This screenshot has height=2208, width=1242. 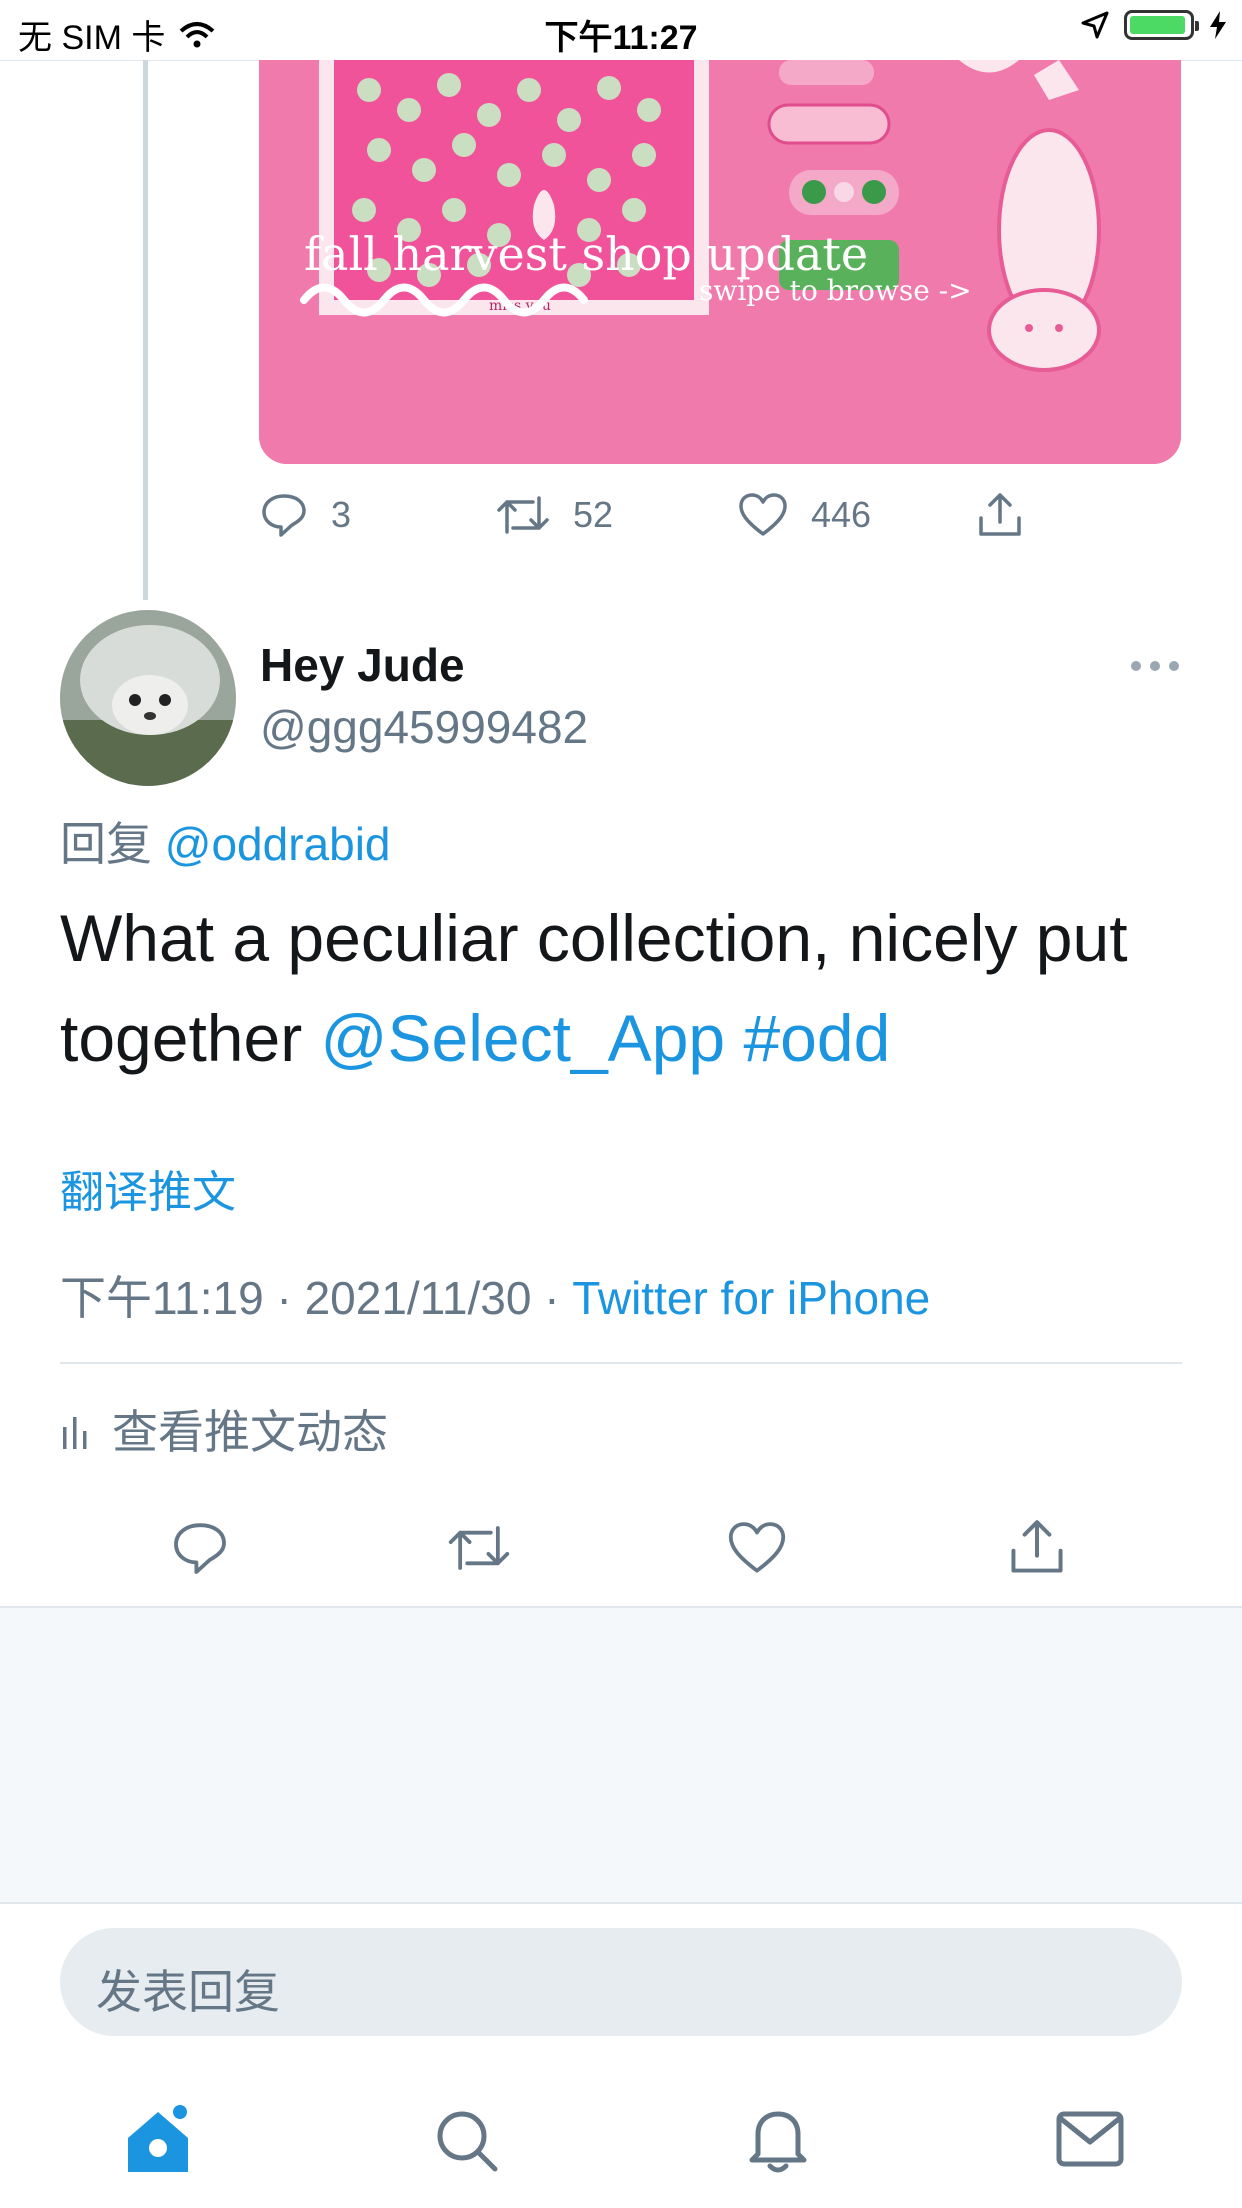 I want to click on author-handle: @ggg45999482, so click(x=424, y=727).